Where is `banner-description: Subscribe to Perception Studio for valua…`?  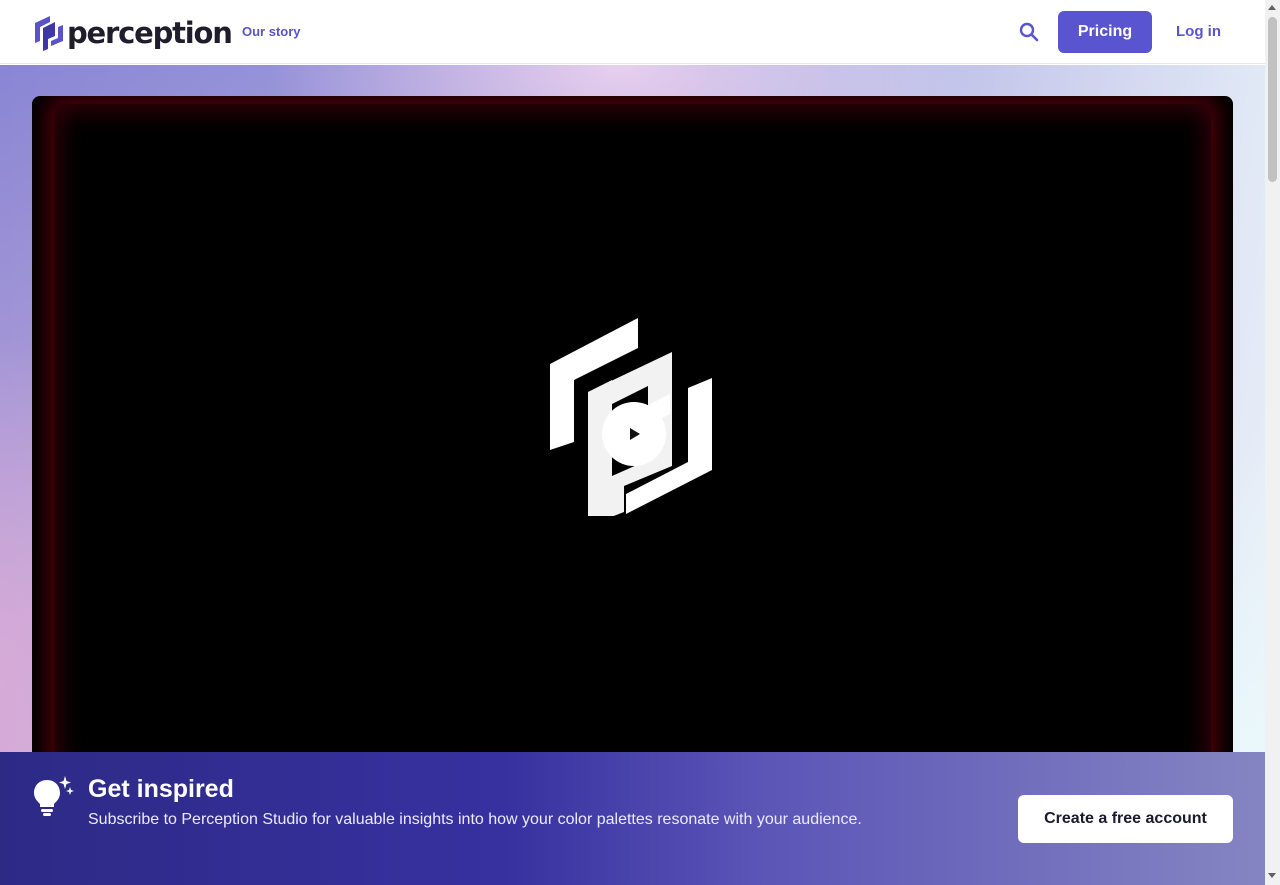 banner-description: Subscribe to Perception Studio for valua… is located at coordinates (475, 819).